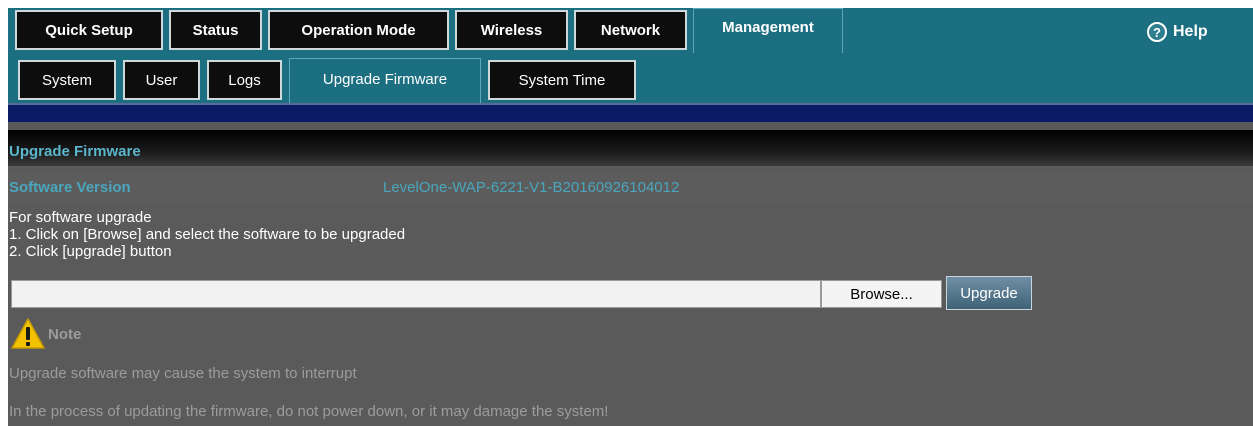 The height and width of the screenshot is (426, 1253). I want to click on help-icon: ?, so click(1157, 32).